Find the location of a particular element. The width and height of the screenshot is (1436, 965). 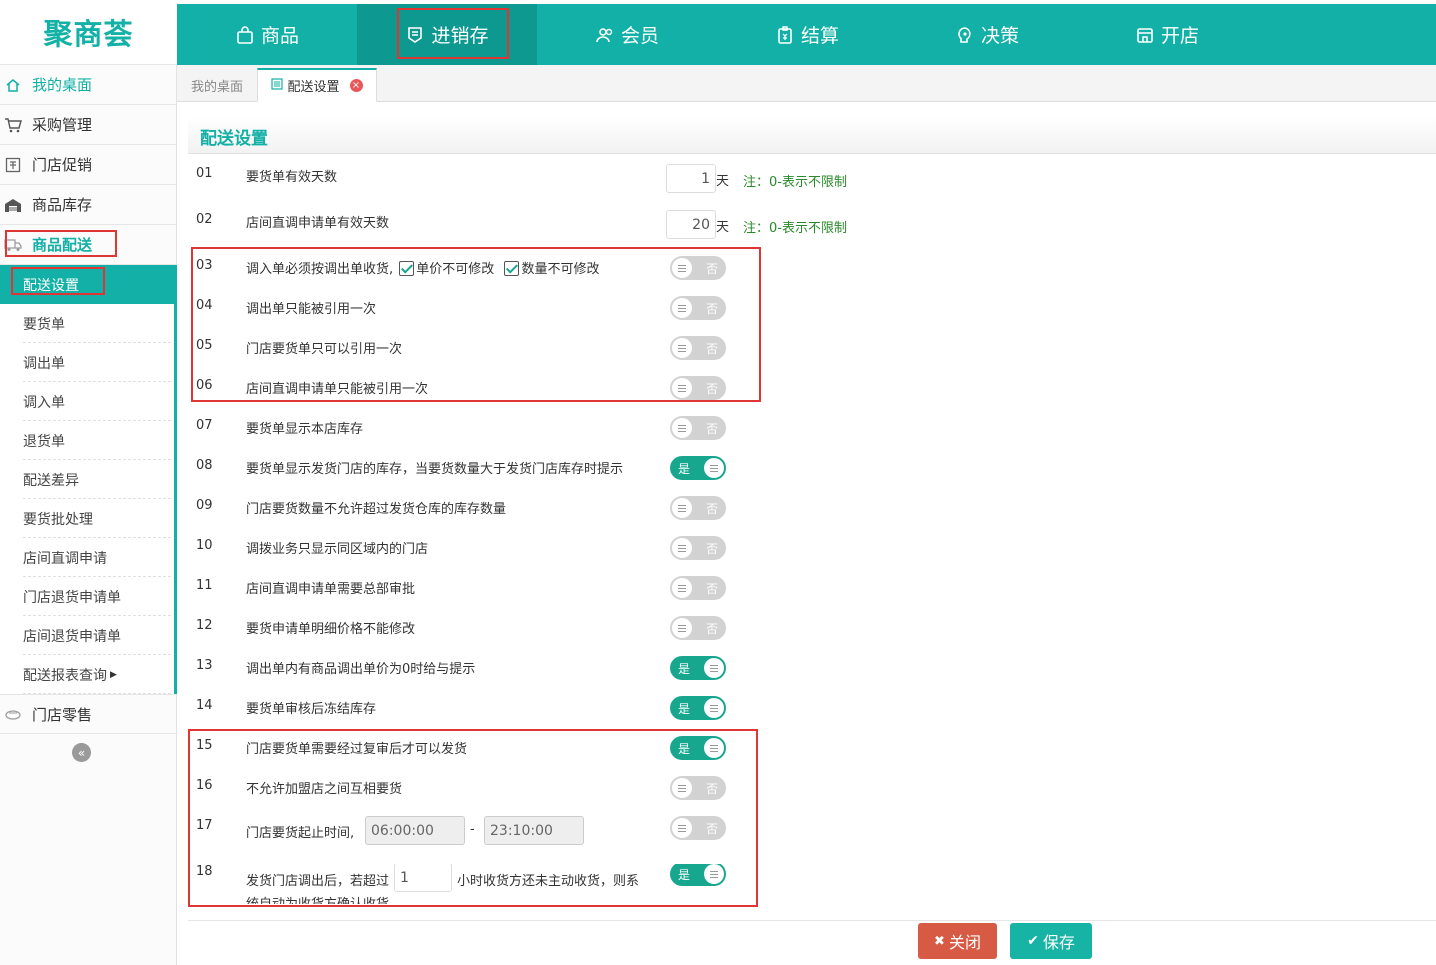

row-number: 13 is located at coordinates (204, 665).